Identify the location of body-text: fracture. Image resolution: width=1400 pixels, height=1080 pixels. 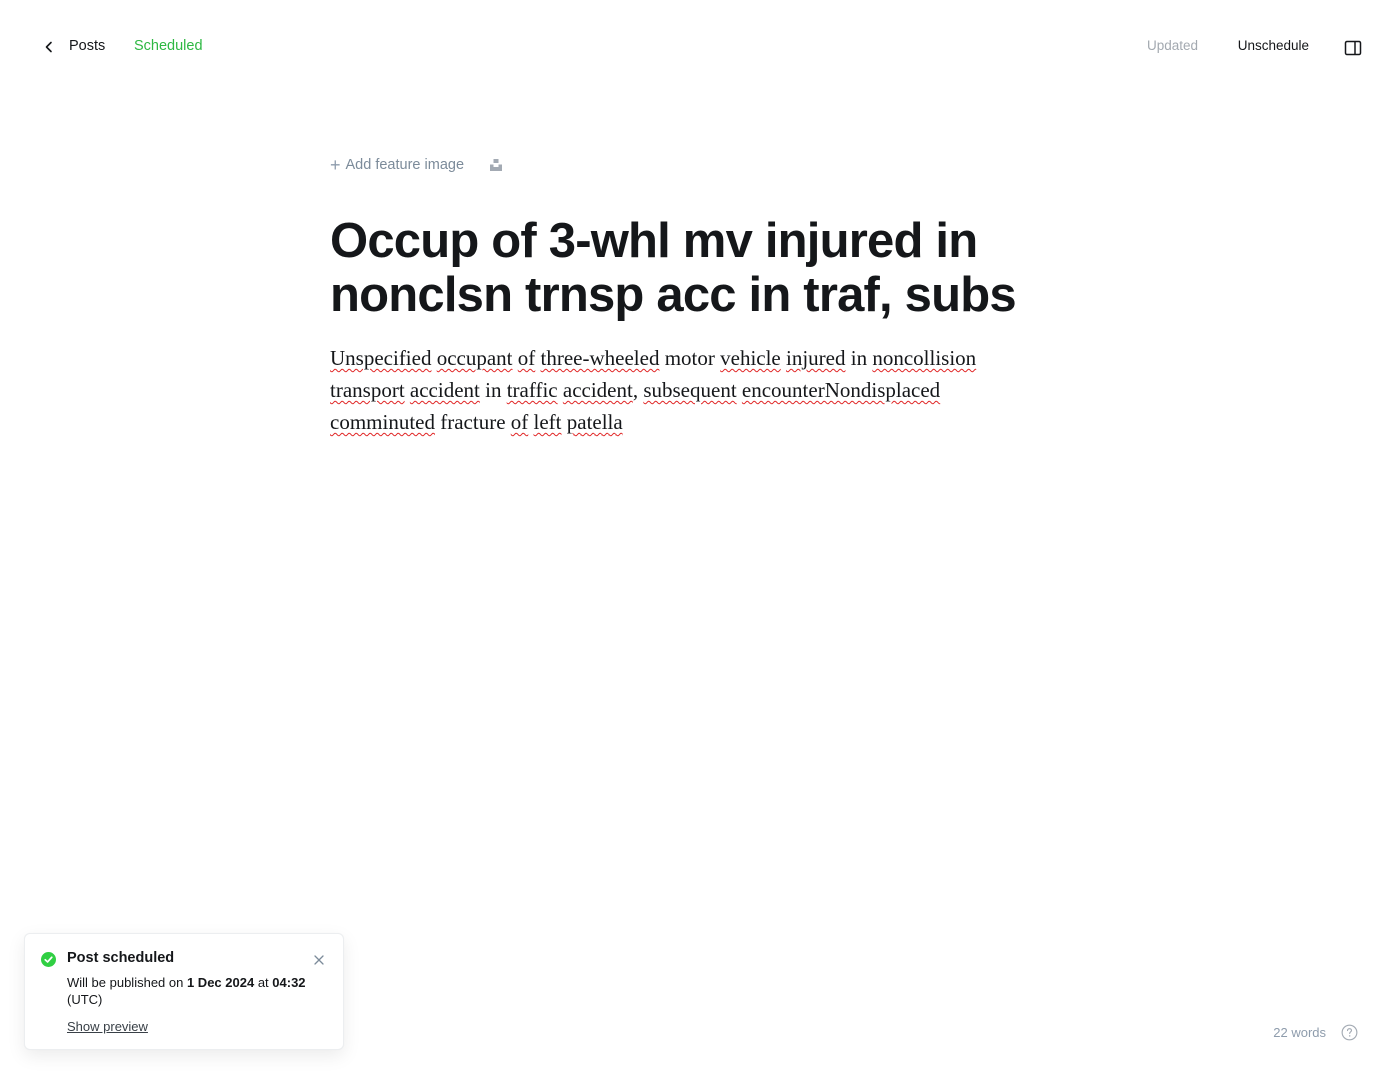
(472, 422).